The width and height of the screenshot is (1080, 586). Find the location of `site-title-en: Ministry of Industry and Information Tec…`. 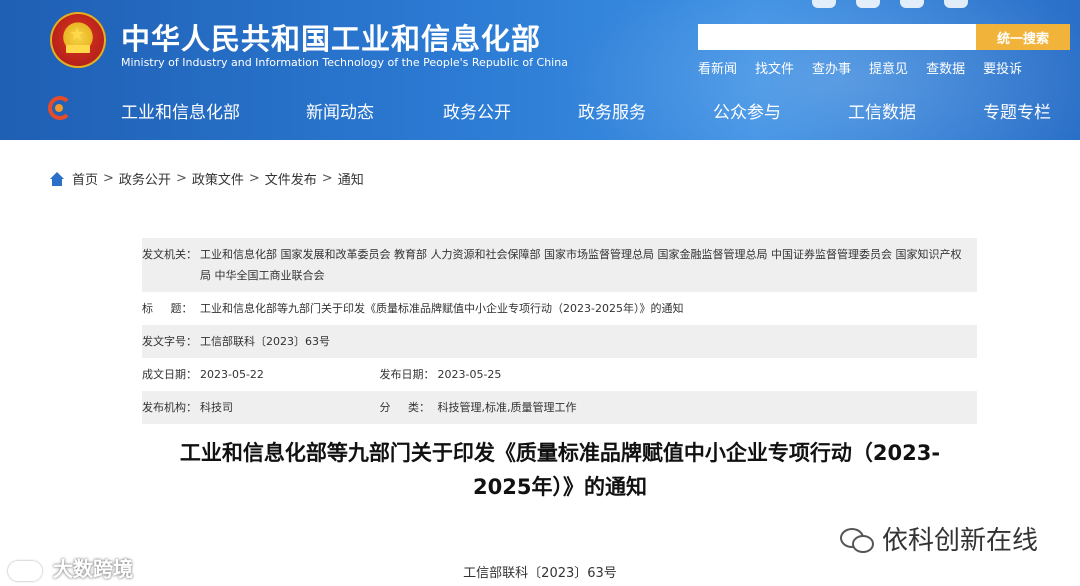

site-title-en: Ministry of Industry and Information Tec… is located at coordinates (344, 62).